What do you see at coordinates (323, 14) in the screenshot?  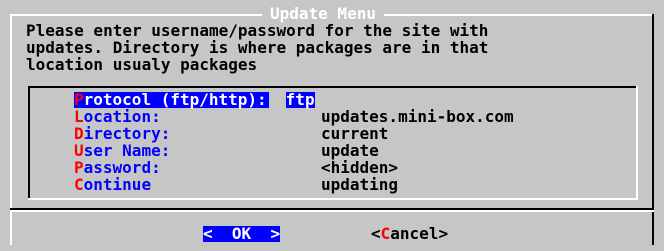 I see `dialog-title: Update Menu` at bounding box center [323, 14].